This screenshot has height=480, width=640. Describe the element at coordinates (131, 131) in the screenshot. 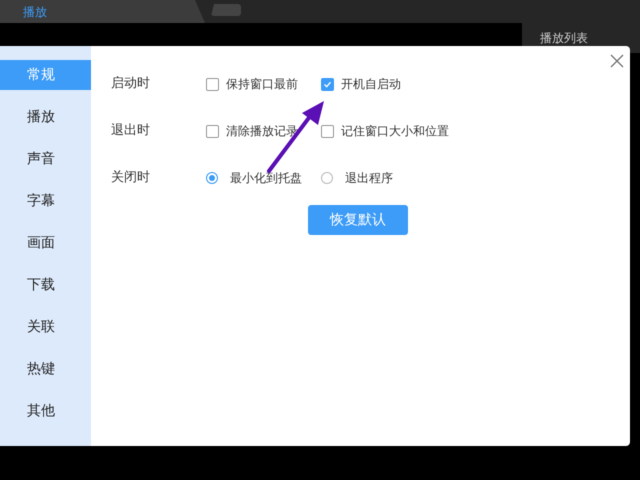

I see `setting-label: 退出时` at that location.